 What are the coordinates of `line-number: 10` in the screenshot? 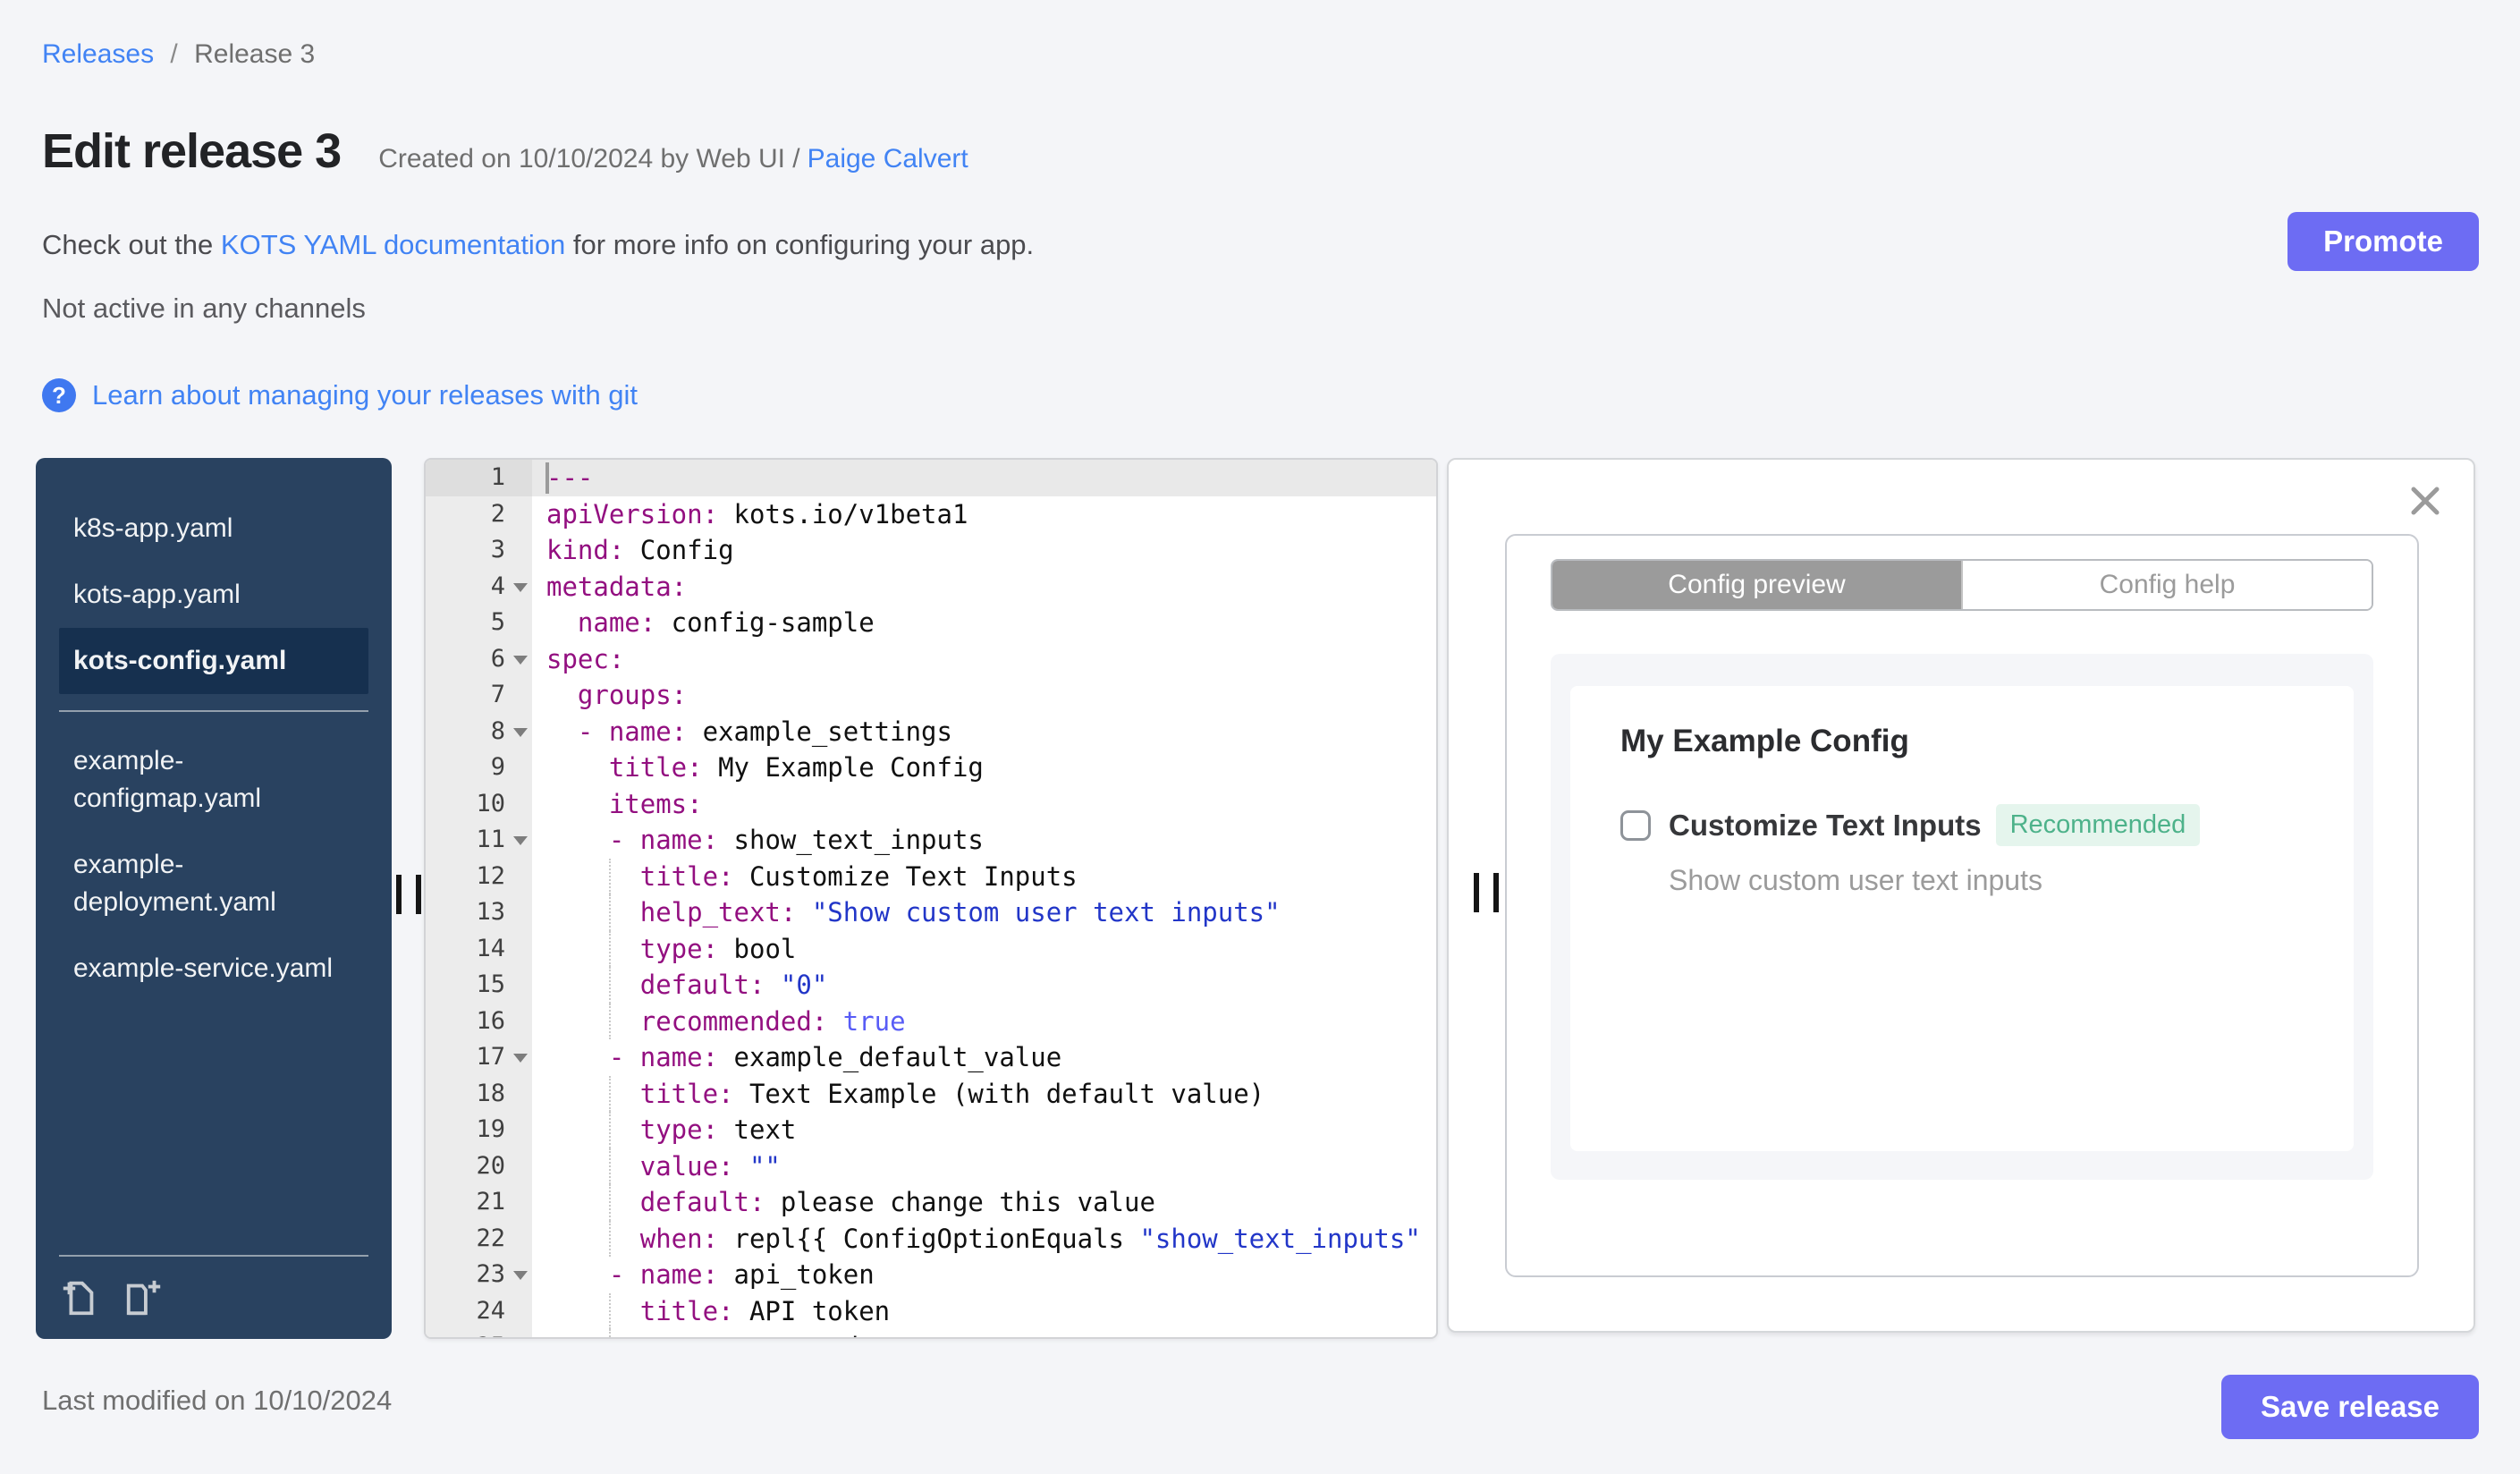 It's located at (491, 803).